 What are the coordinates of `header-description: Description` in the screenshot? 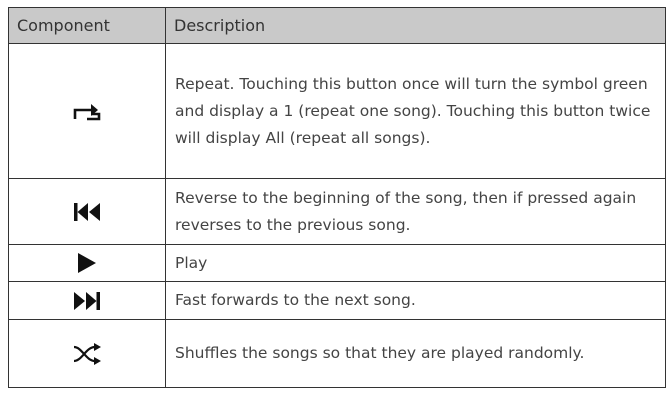 It's located at (415, 25).